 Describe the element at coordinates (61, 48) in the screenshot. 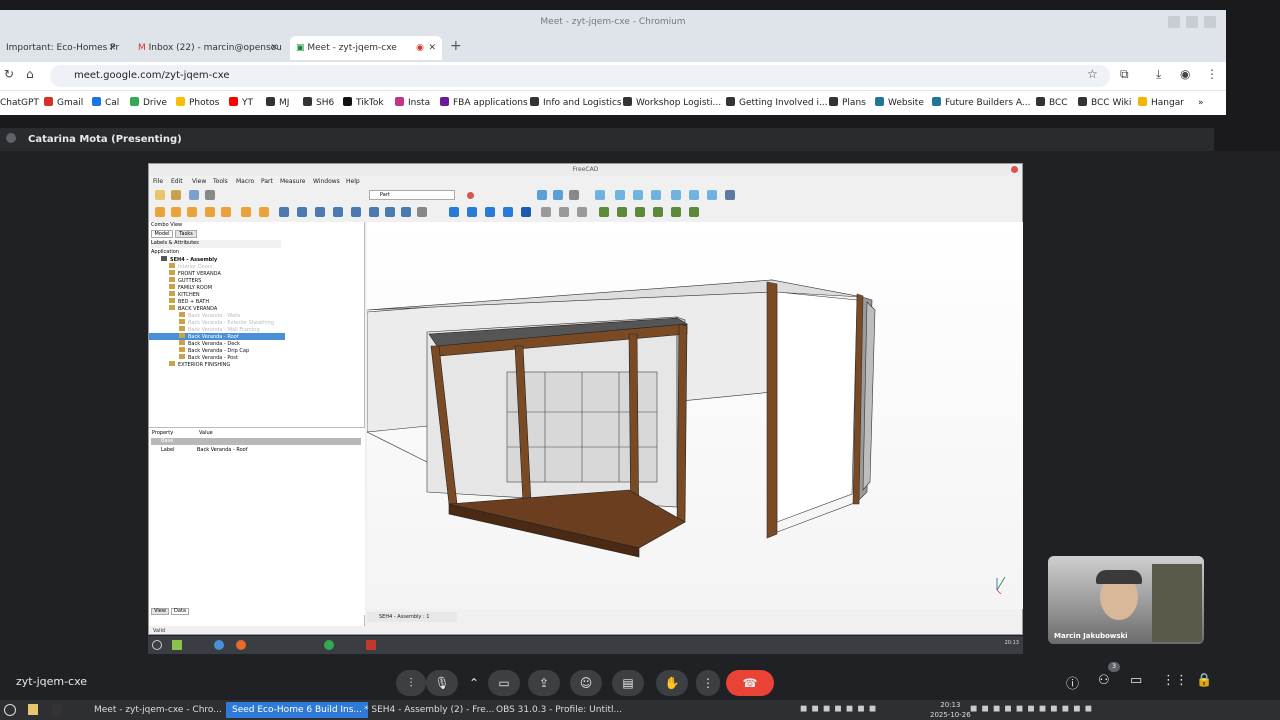

I see `tab-item: Important: Eco-Homes Pr ✕` at that location.